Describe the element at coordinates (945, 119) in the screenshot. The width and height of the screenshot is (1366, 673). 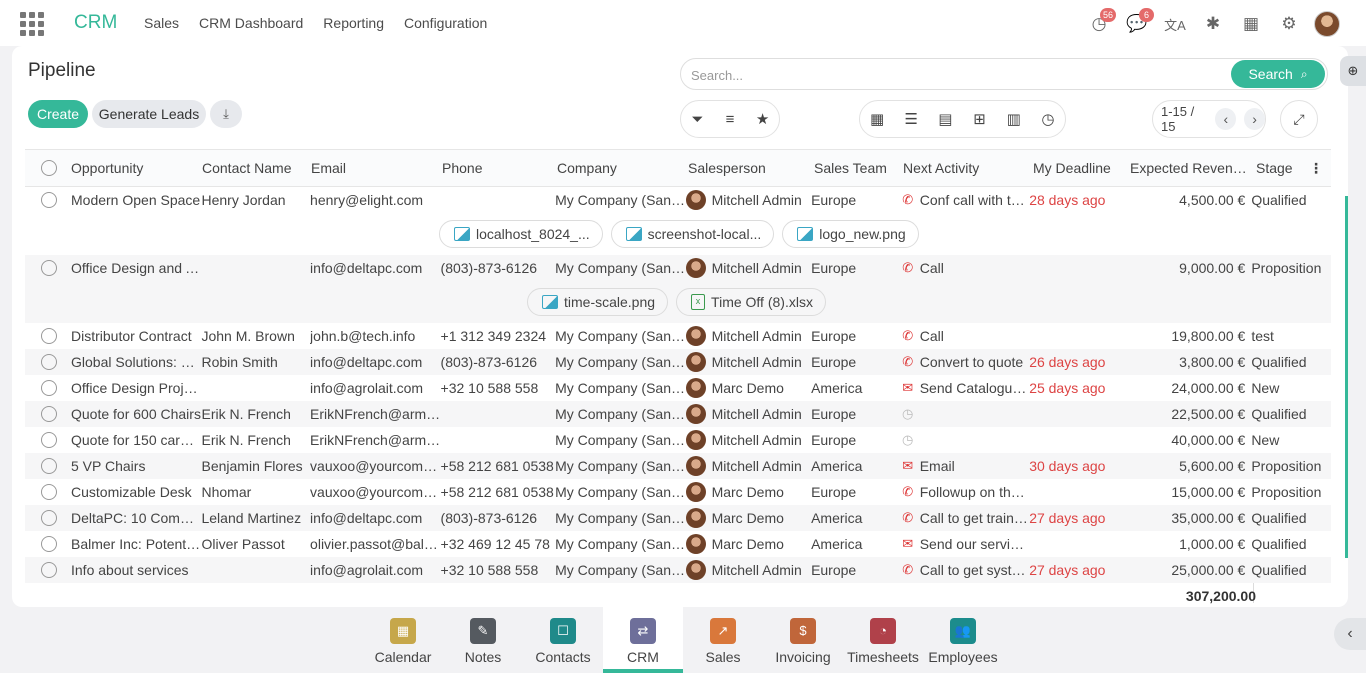
I see `calendar-view-icon: ▤` at that location.